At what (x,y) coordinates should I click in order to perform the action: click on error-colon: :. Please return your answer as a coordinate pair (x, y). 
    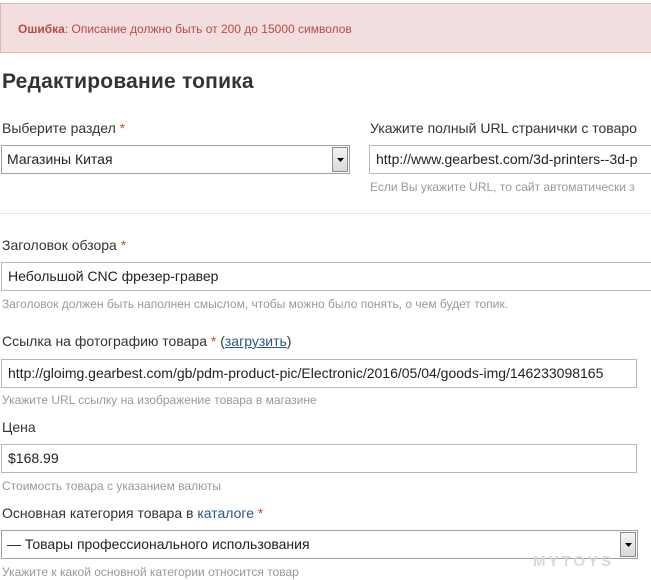
    Looking at the image, I should click on (66, 29).